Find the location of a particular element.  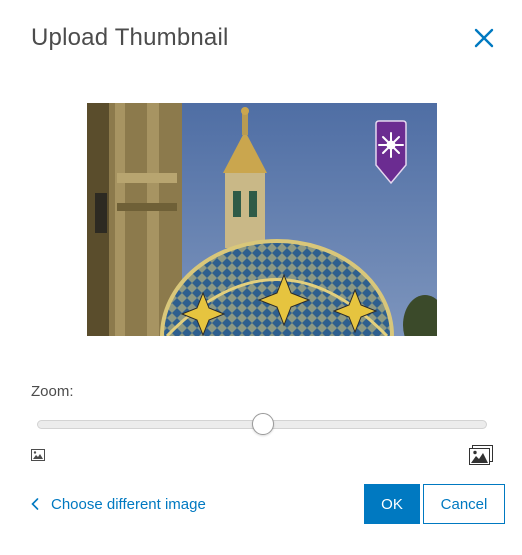

large-image-icon is located at coordinates (481, 455).